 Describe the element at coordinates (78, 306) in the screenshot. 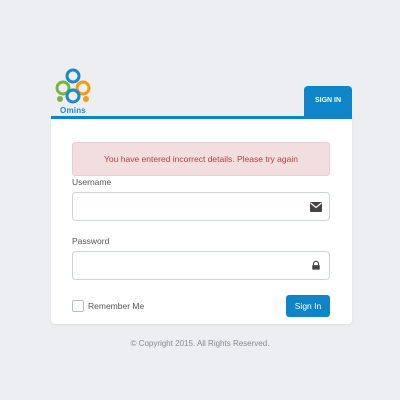

I see `remember-me-checkbox` at that location.